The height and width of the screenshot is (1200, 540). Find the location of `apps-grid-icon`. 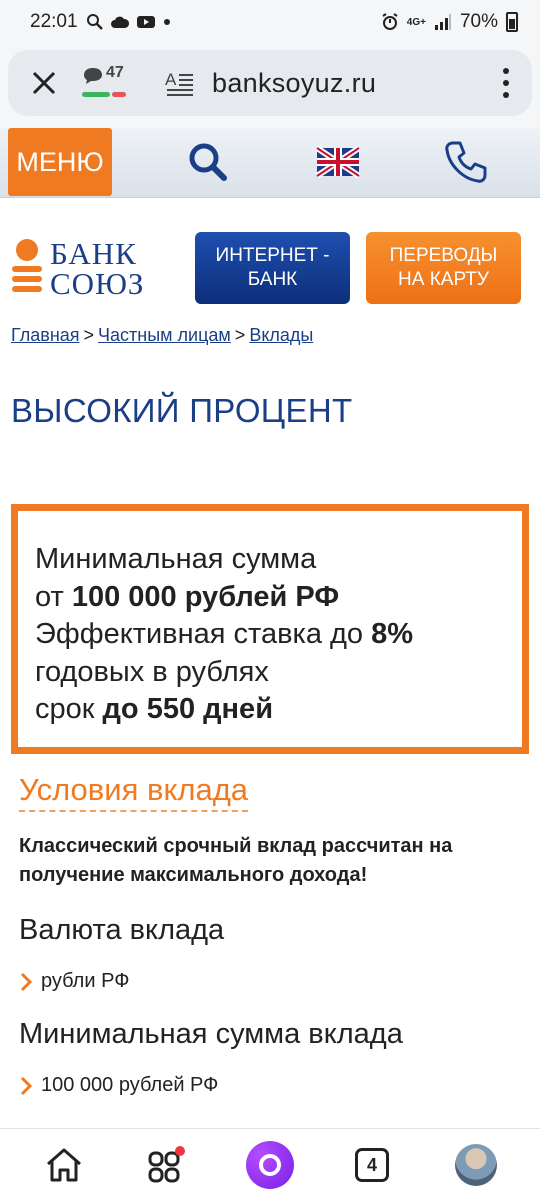

apps-grid-icon is located at coordinates (166, 1164).